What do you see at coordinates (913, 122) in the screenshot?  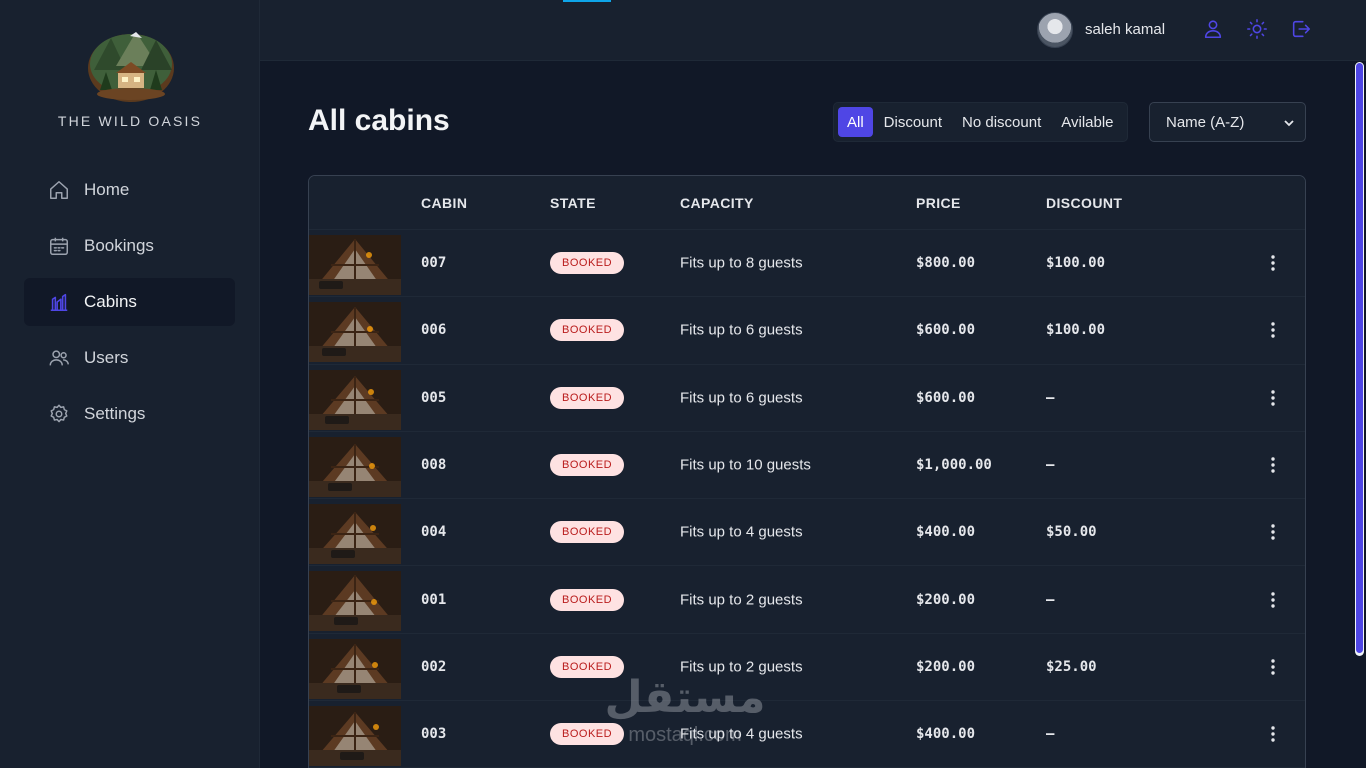 I see `filter-discount-button: Discount` at bounding box center [913, 122].